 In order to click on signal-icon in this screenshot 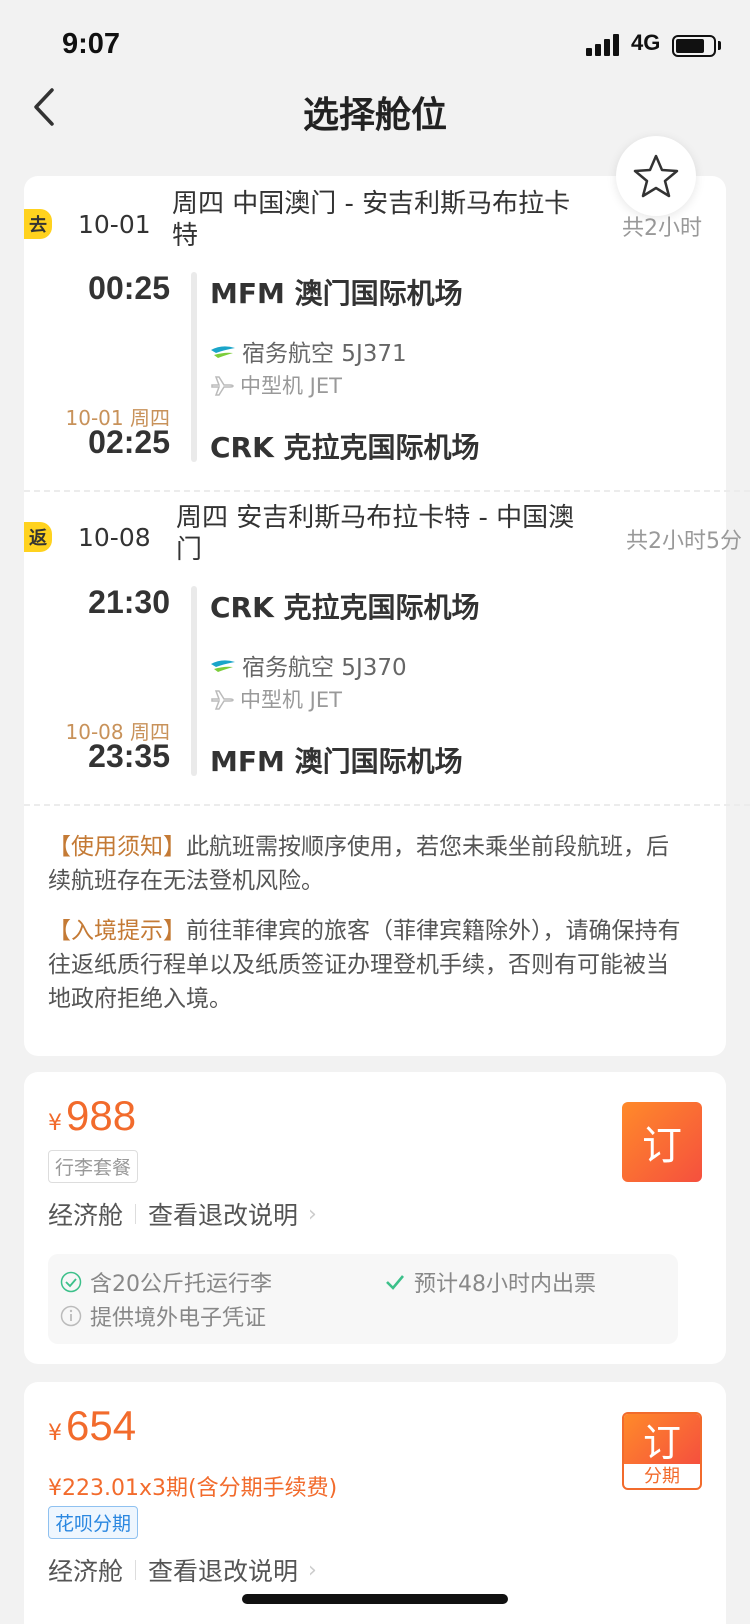, I will do `click(604, 45)`.